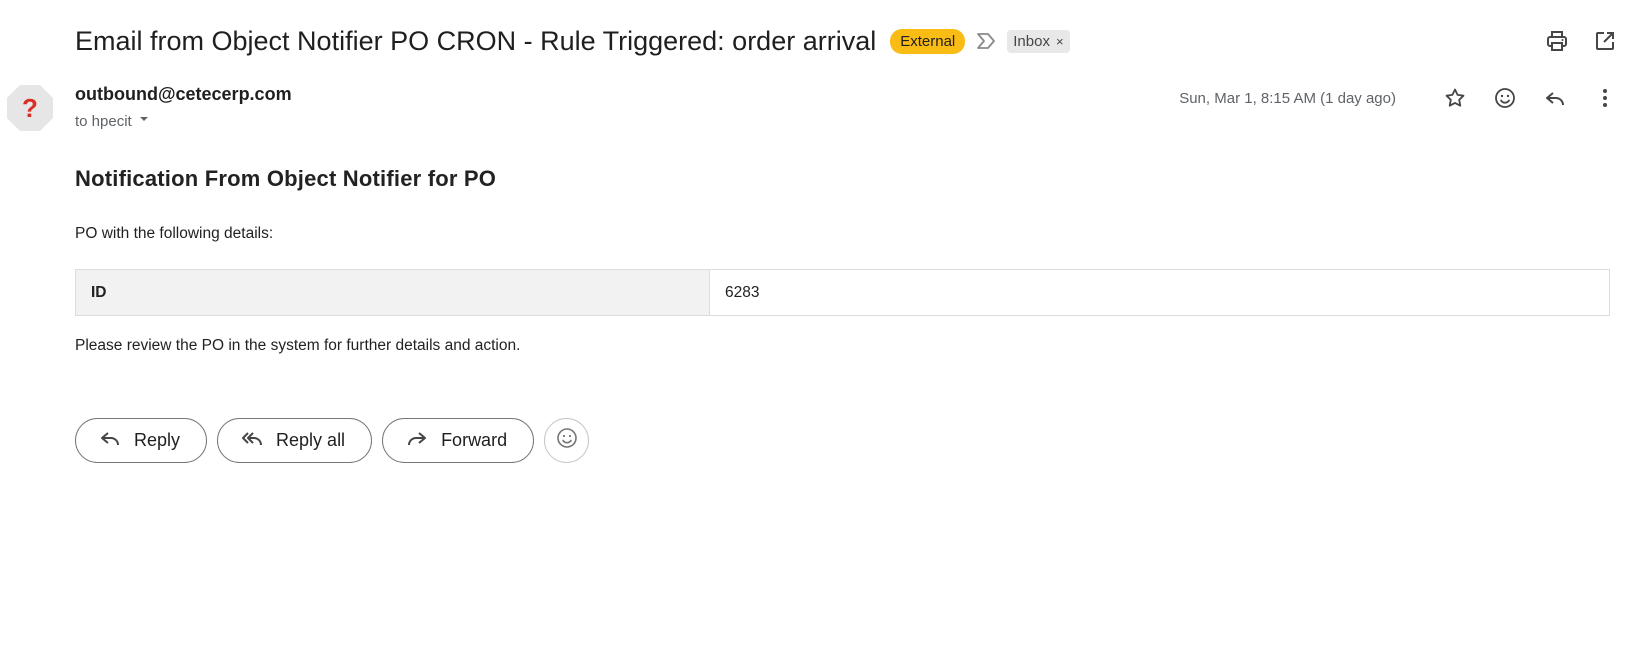 Image resolution: width=1632 pixels, height=649 pixels. What do you see at coordinates (286, 178) in the screenshot?
I see `body-heading: Notification From Object Notifier for PO` at bounding box center [286, 178].